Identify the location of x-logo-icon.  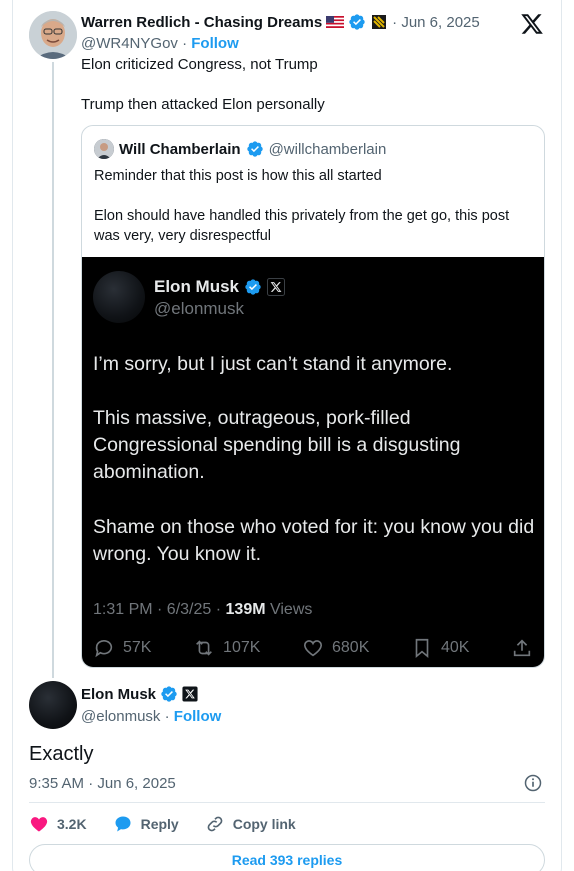
(532, 24).